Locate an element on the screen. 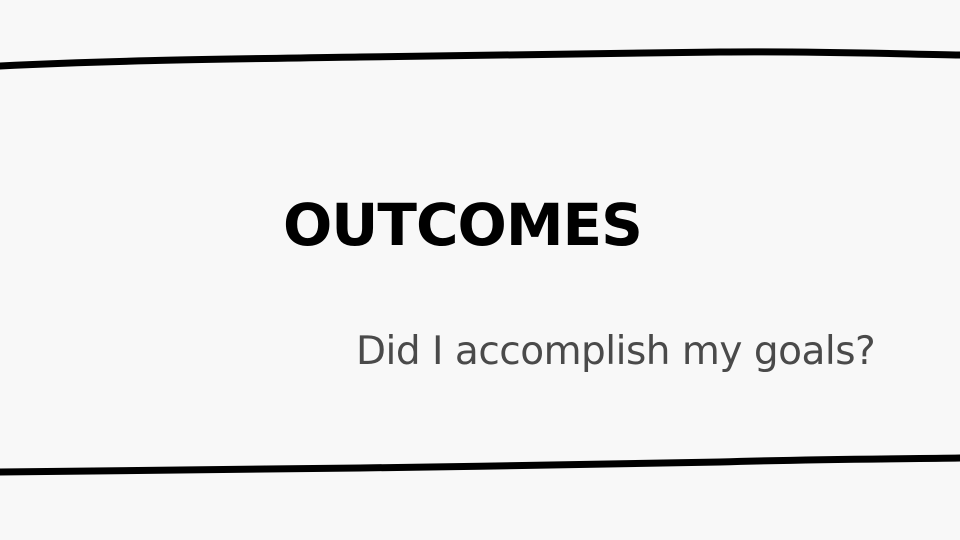  slide-subtitle: Did I accomplish my goals? is located at coordinates (616, 351).